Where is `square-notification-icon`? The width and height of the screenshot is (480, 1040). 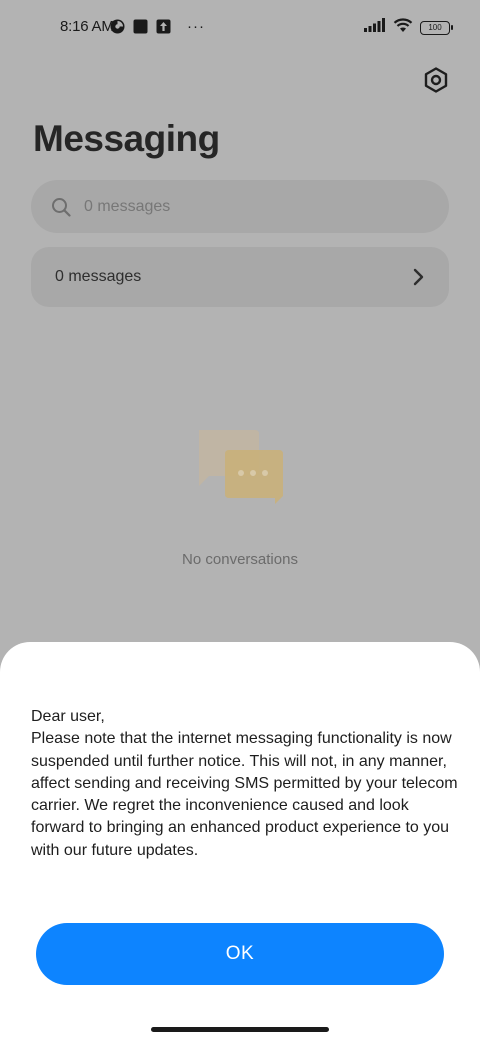
square-notification-icon is located at coordinates (140, 26).